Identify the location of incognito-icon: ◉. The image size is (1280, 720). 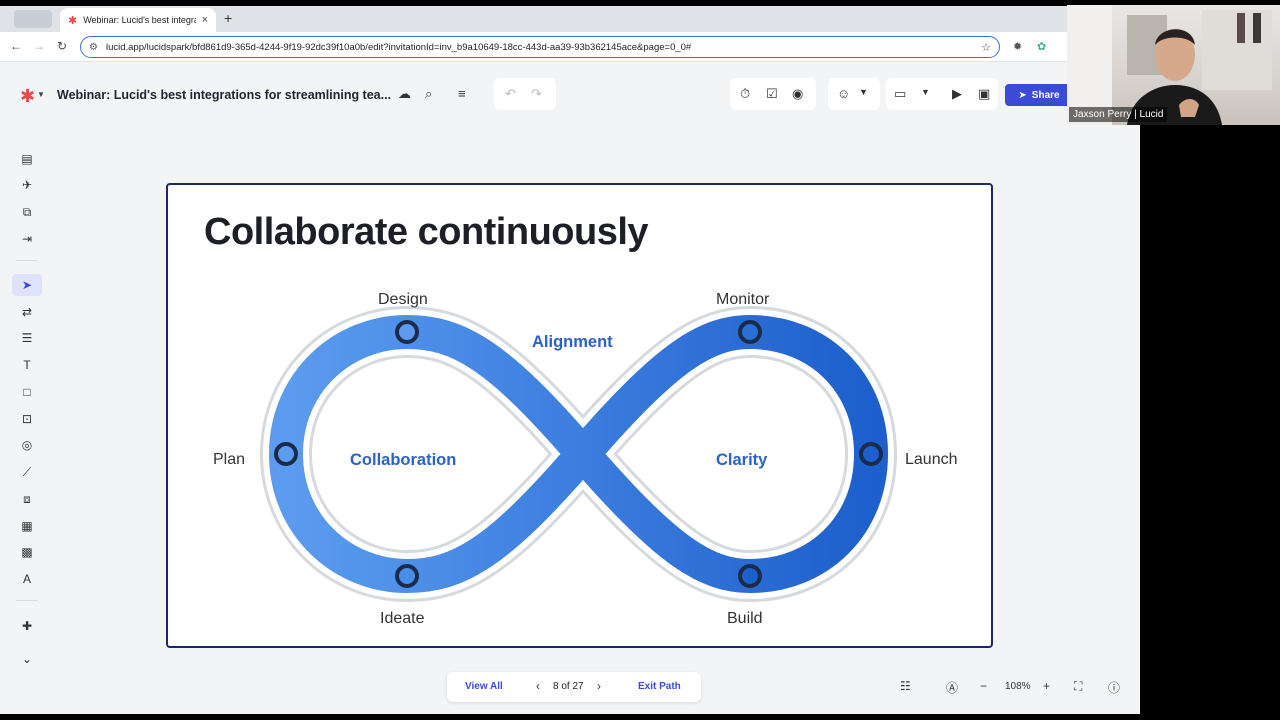
(797, 94).